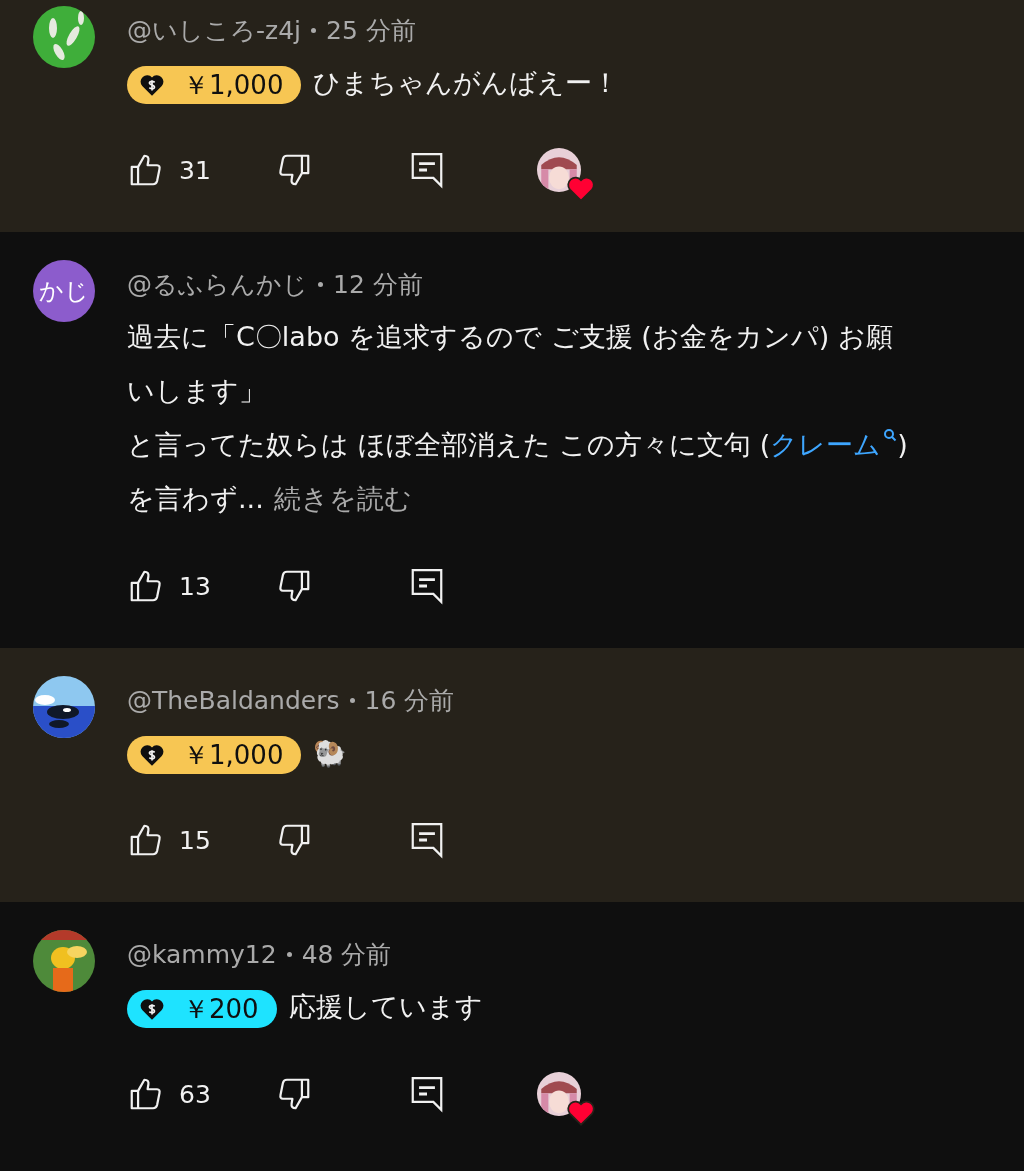  What do you see at coordinates (409, 700) in the screenshot?
I see `comment-time: 16 分前` at bounding box center [409, 700].